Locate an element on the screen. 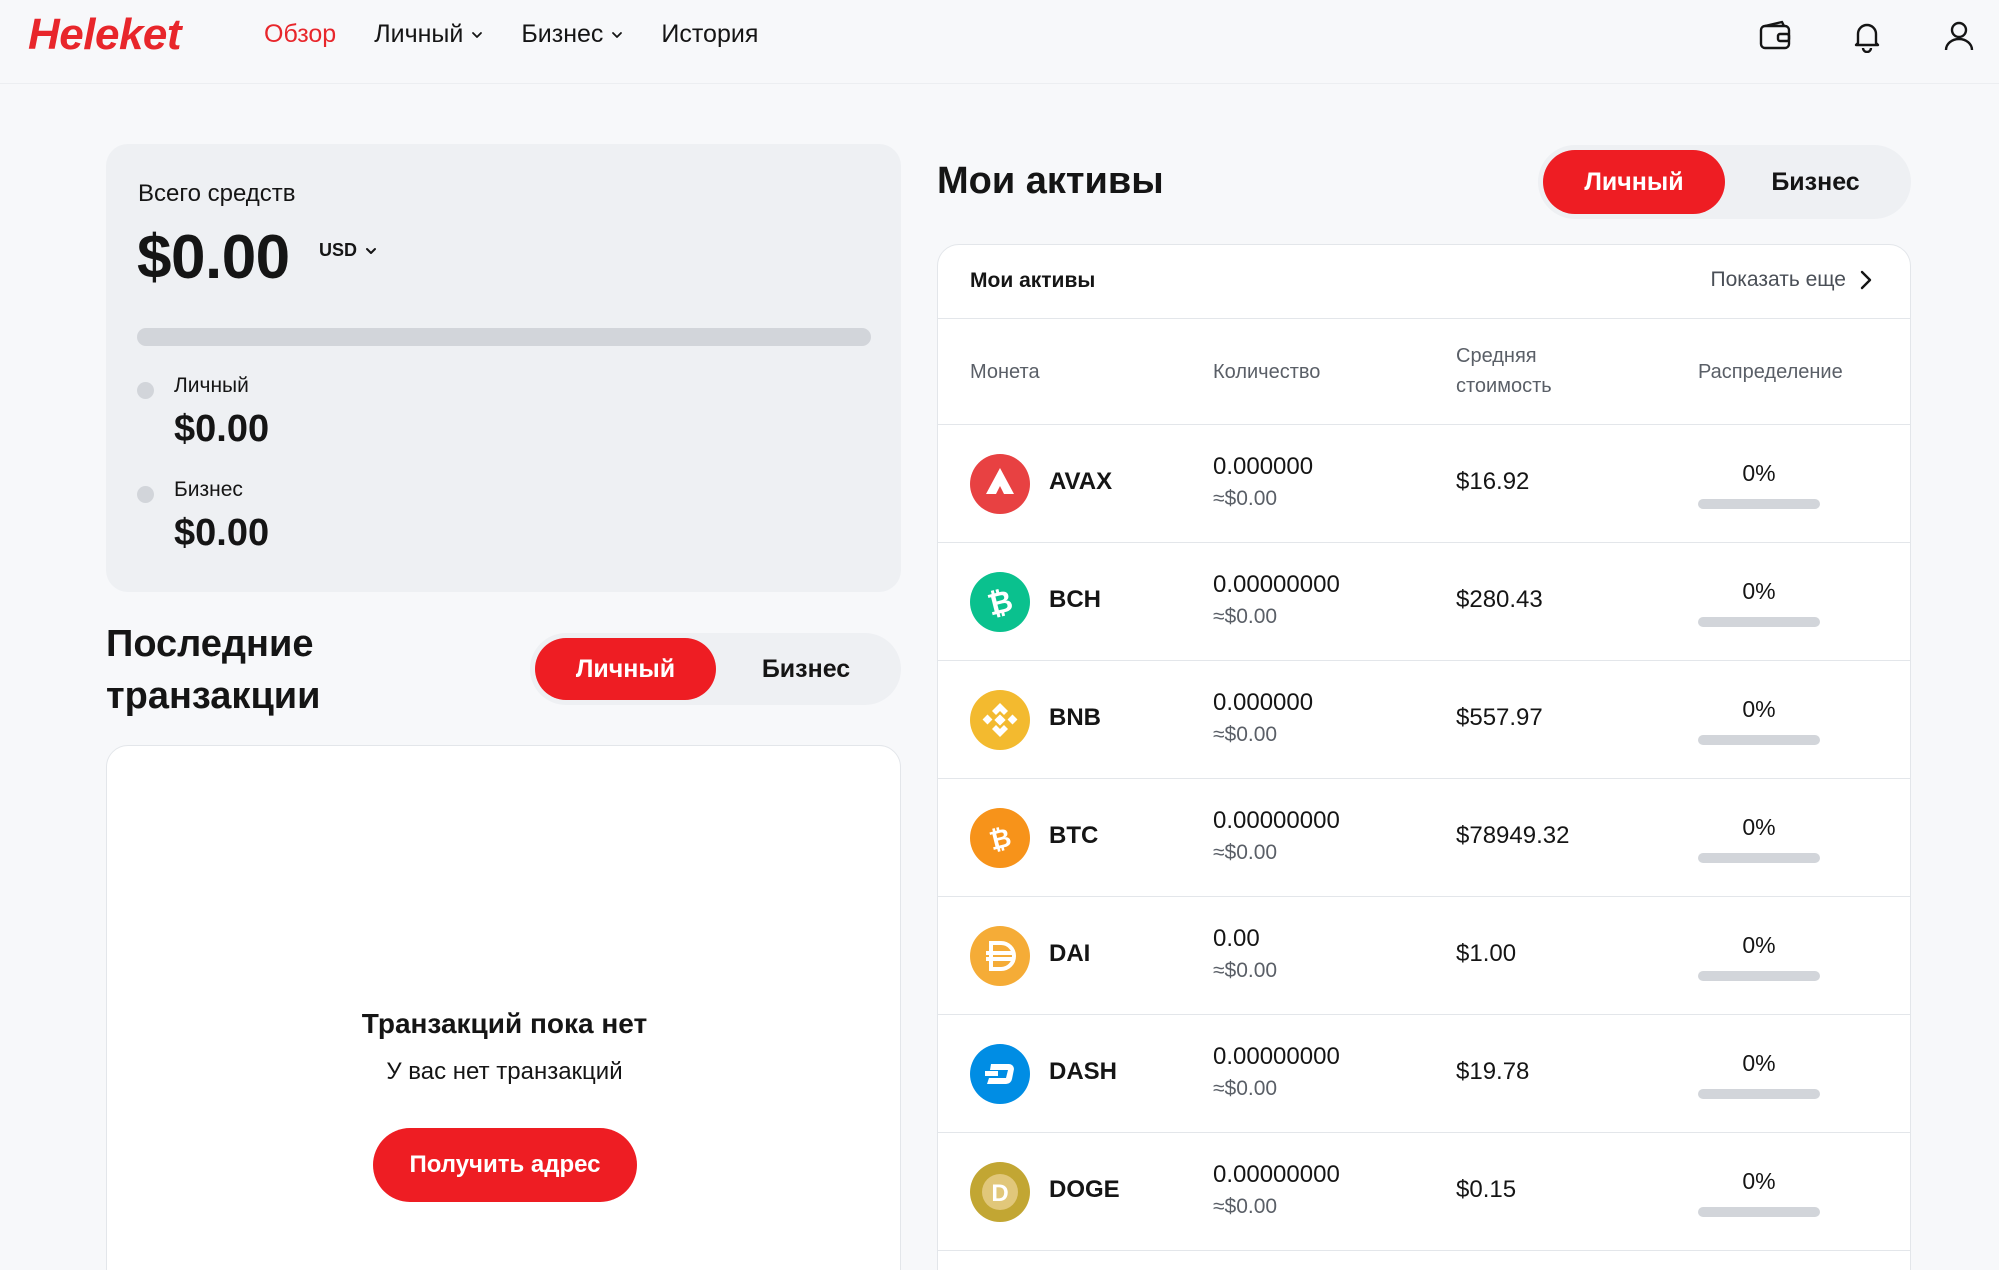  nav-personal: Личный is located at coordinates (428, 34).